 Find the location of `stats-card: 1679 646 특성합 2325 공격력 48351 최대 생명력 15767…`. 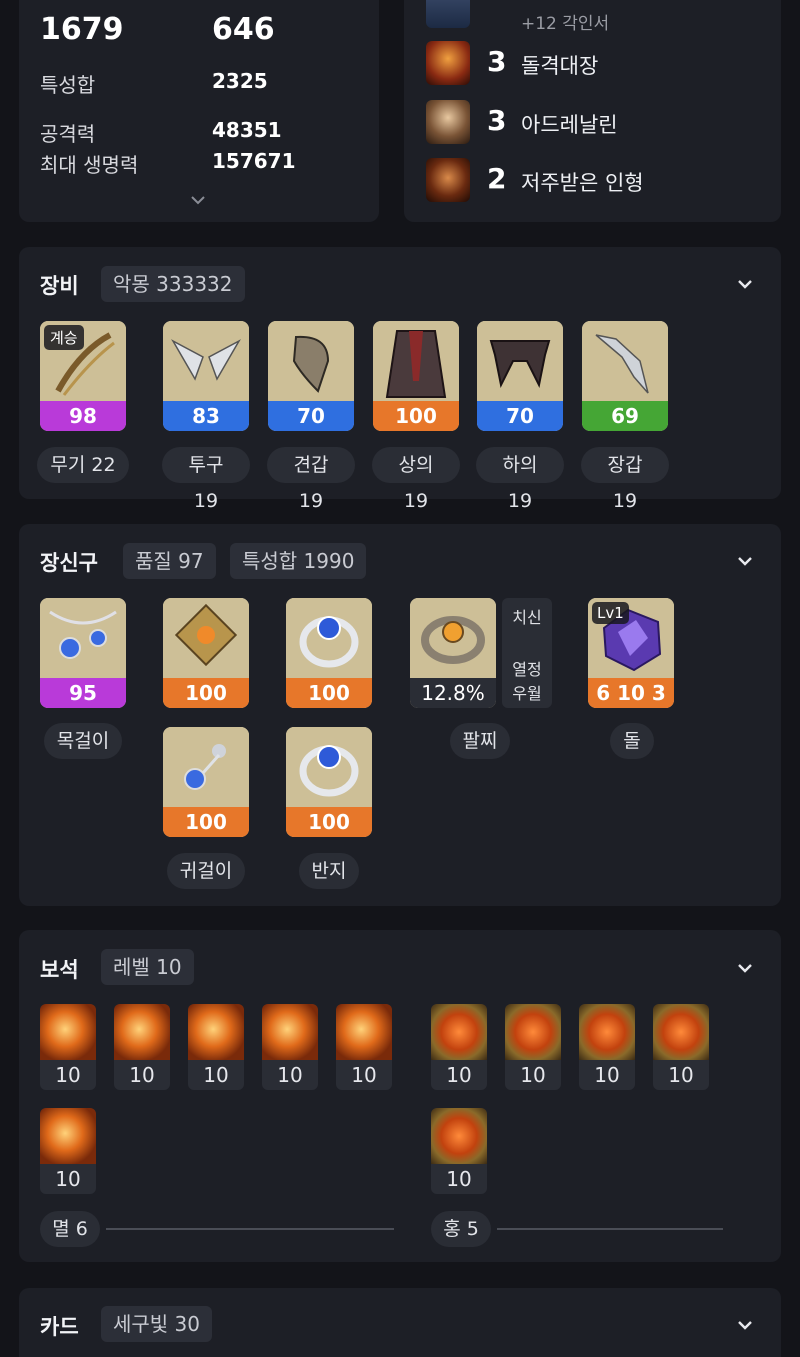

stats-card: 1679 646 특성합 2325 공격력 48351 최대 생명력 15767… is located at coordinates (199, 111).